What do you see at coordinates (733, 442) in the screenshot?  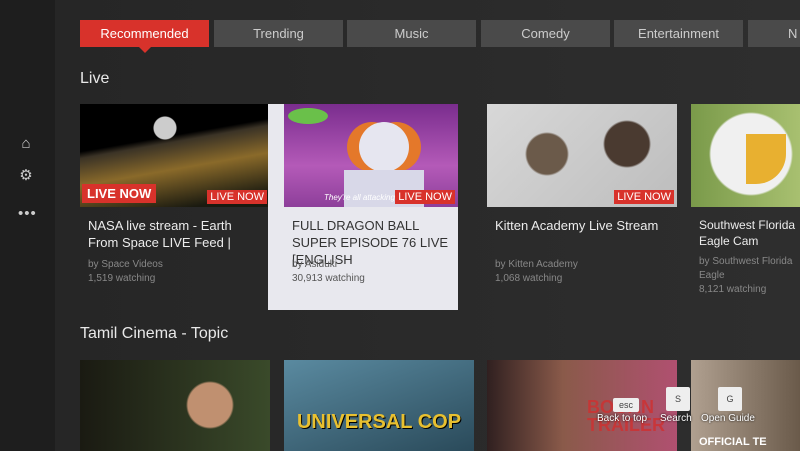 I see `thumbnail-text: OFFICIAL TE` at bounding box center [733, 442].